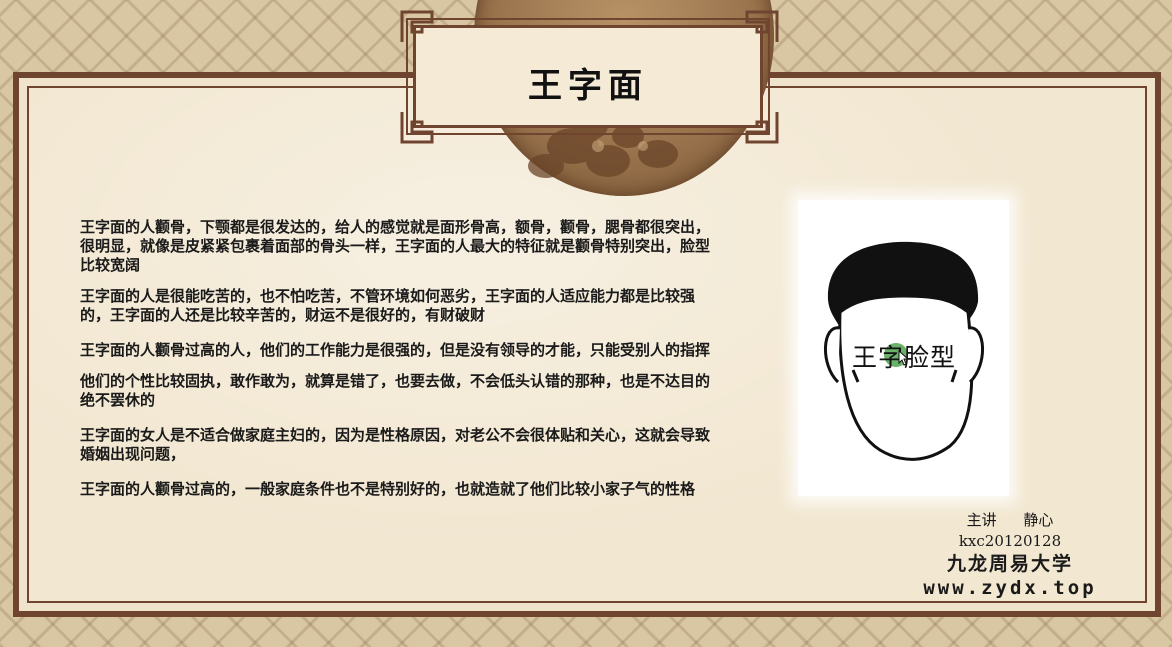  I want to click on mouse-cursor-icon, so click(904, 358).